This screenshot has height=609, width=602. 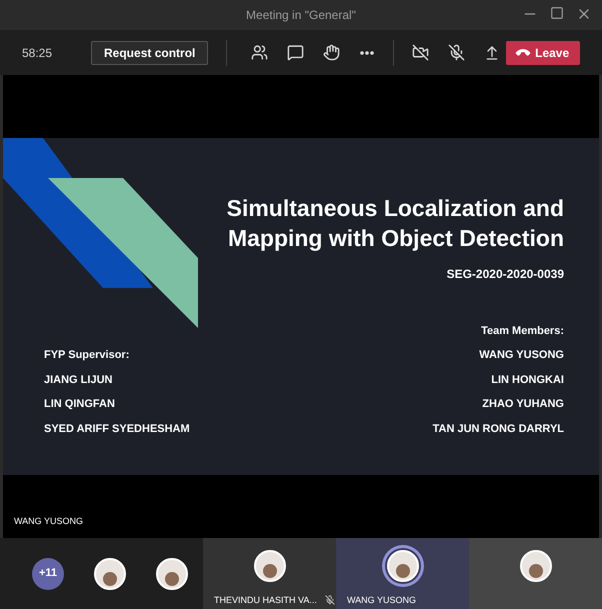 I want to click on supervisor-heading: FYP Supervisor:, so click(x=87, y=355).